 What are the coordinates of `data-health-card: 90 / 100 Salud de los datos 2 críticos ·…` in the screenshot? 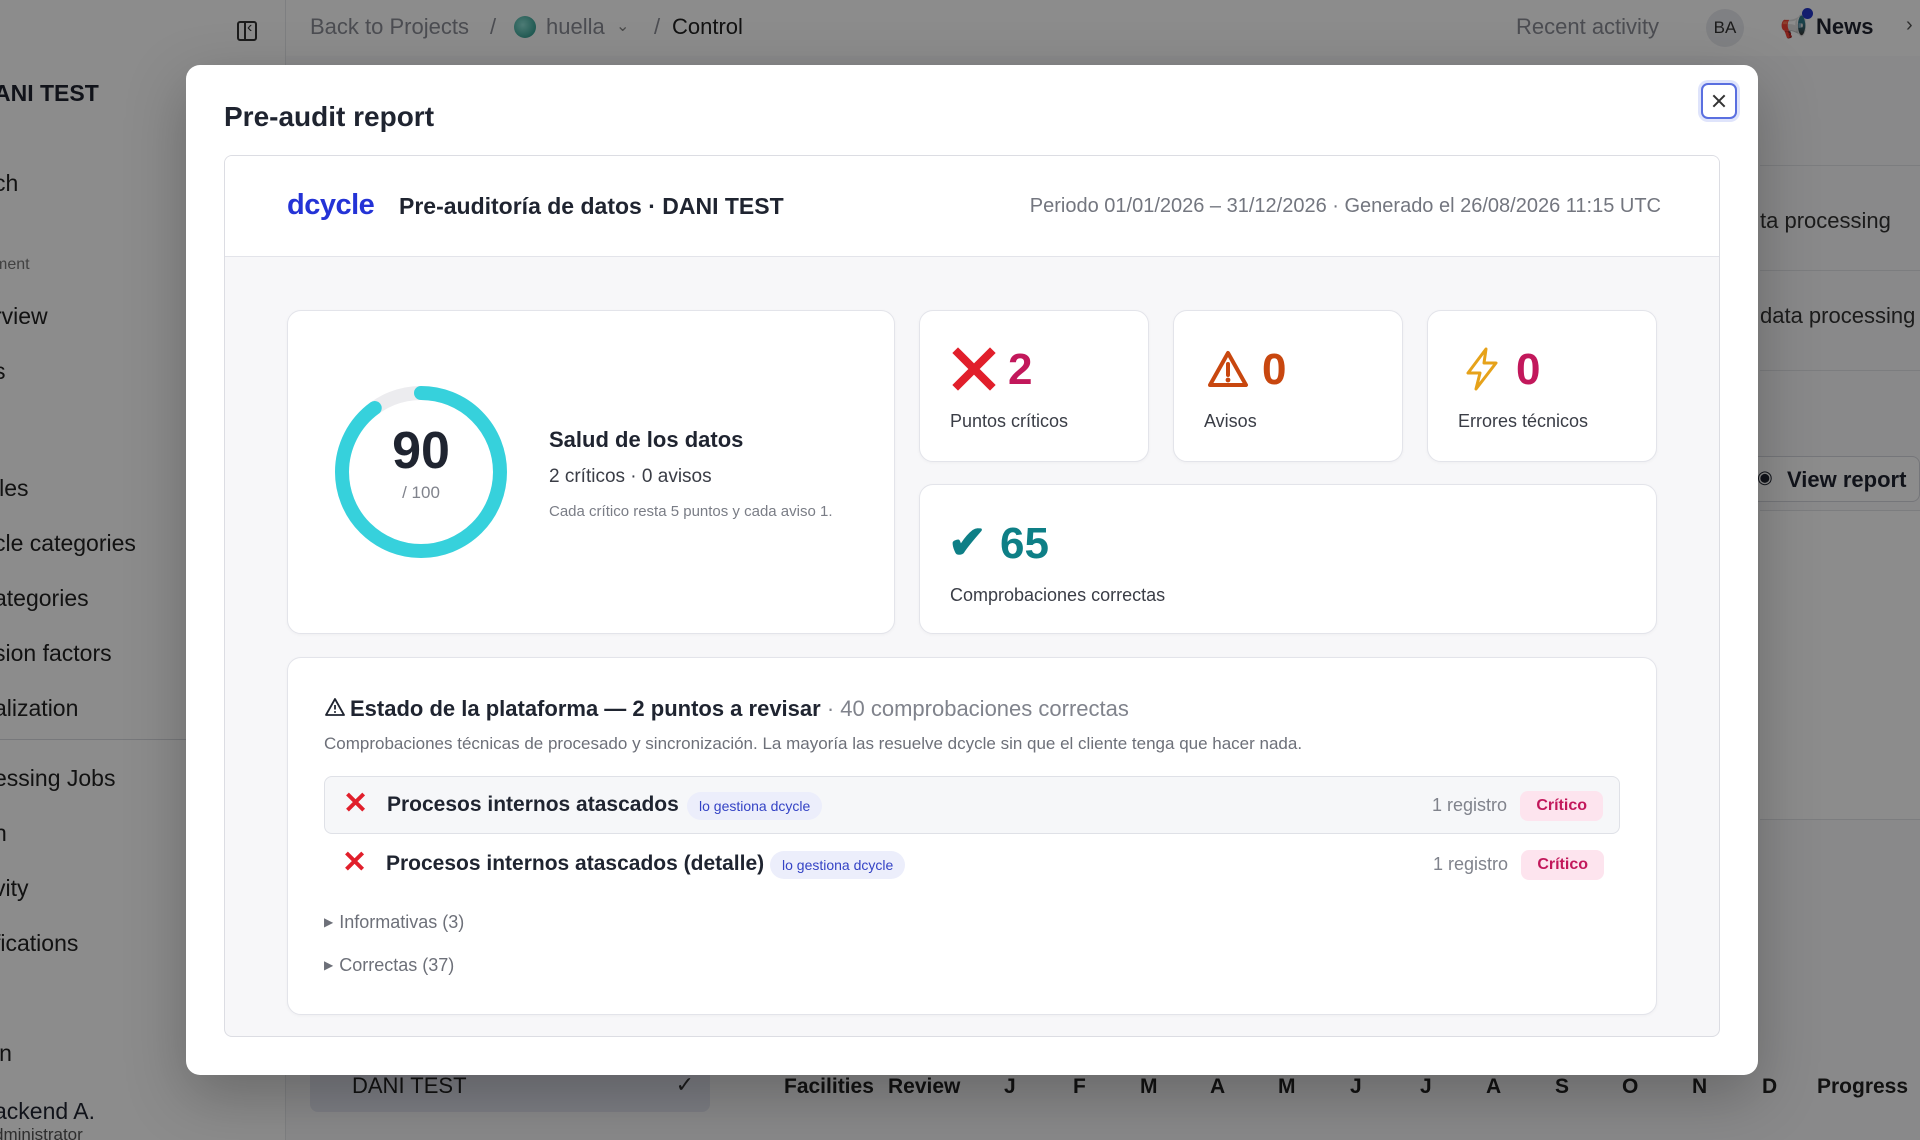 It's located at (591, 472).